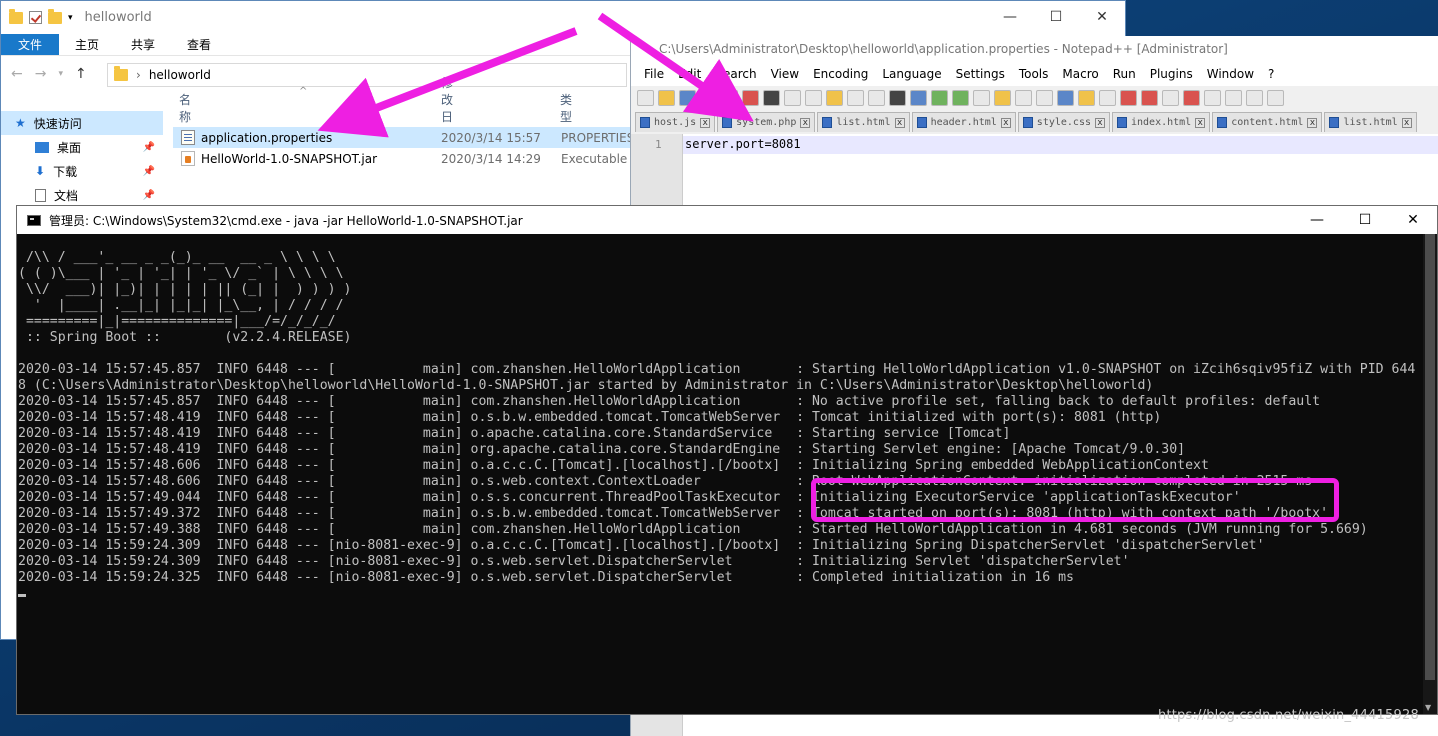 This screenshot has height=736, width=1438. I want to click on tab-share: 共享, so click(143, 44).